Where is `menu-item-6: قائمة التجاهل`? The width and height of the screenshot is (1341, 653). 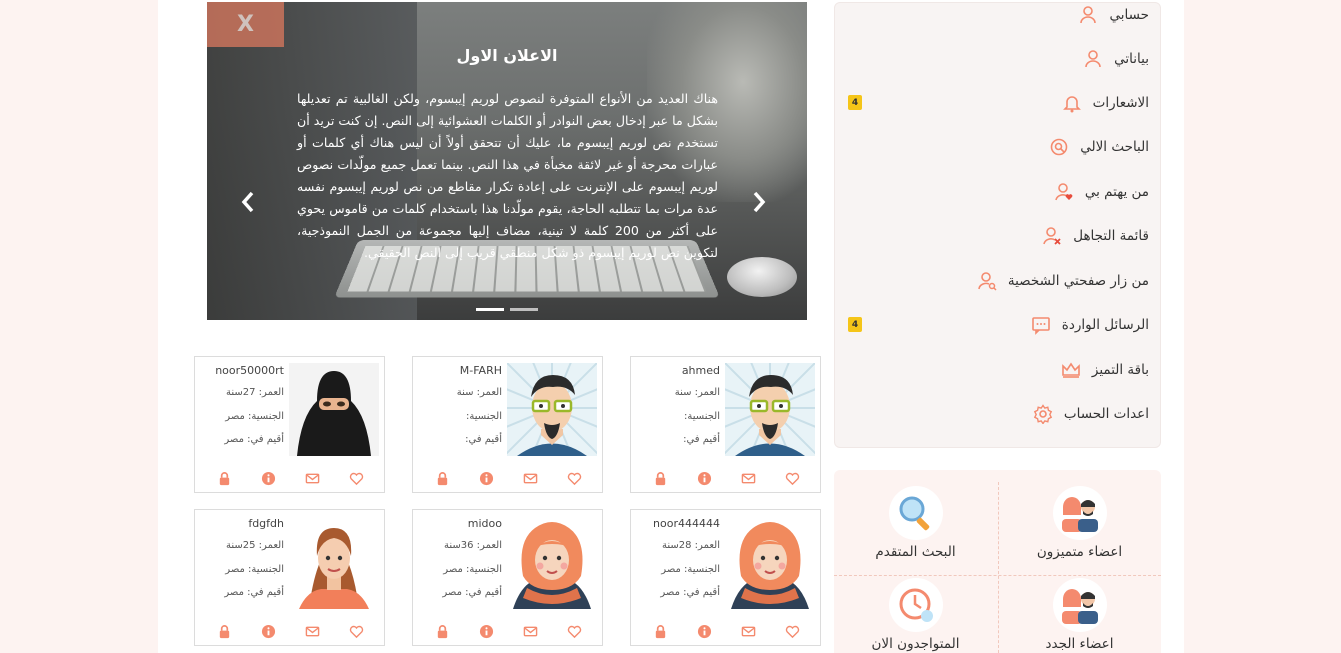 menu-item-6: قائمة التجاهل is located at coordinates (1095, 236).